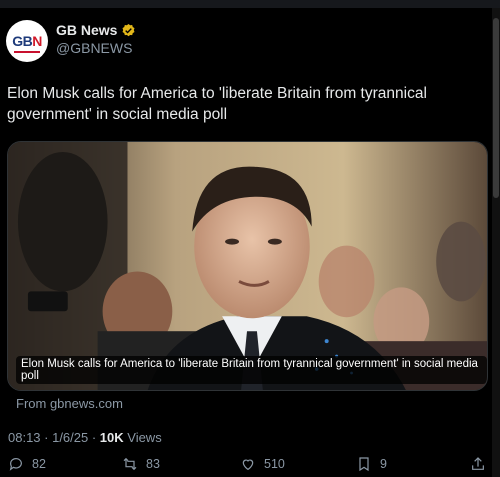  I want to click on scrollbar, so click(496, 242).